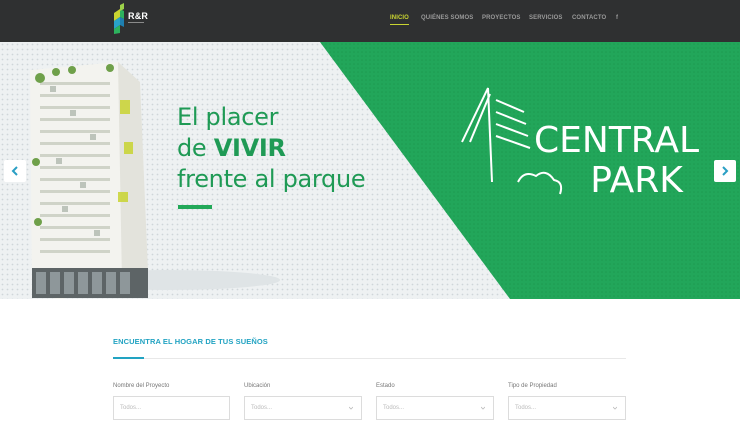 This screenshot has width=740, height=434. What do you see at coordinates (89, 180) in the screenshot?
I see `building-image` at bounding box center [89, 180].